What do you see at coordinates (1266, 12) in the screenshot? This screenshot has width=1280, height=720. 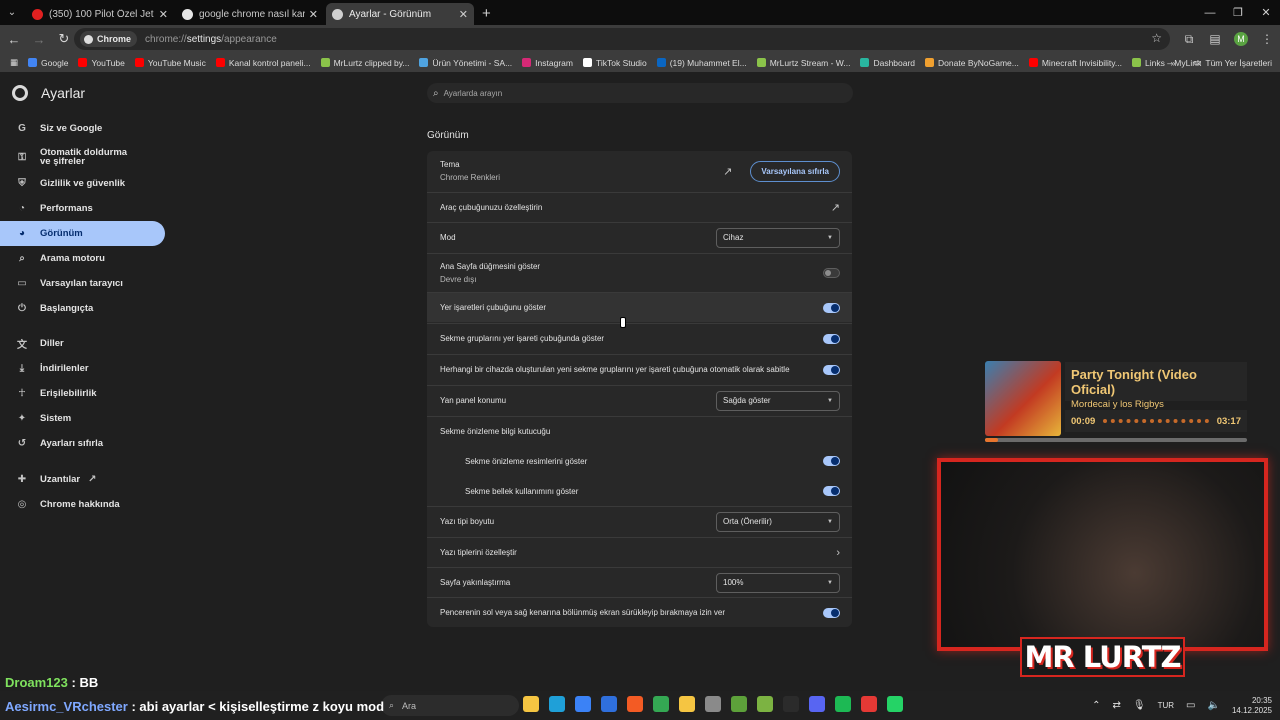 I see `close-window-icon: ✕` at bounding box center [1266, 12].